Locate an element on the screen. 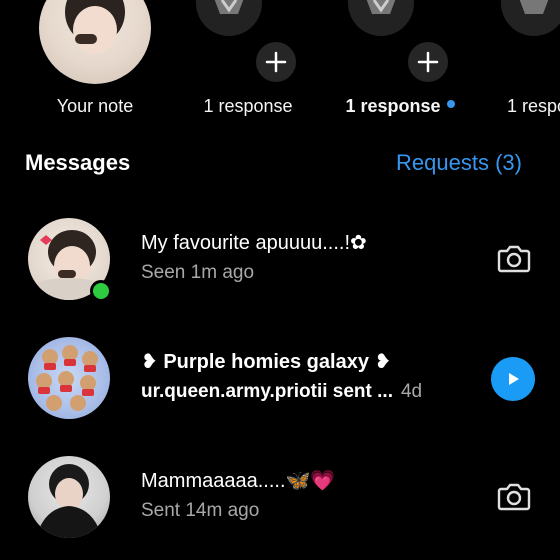  note-caption-2-text: 1 response is located at coordinates (393, 106).